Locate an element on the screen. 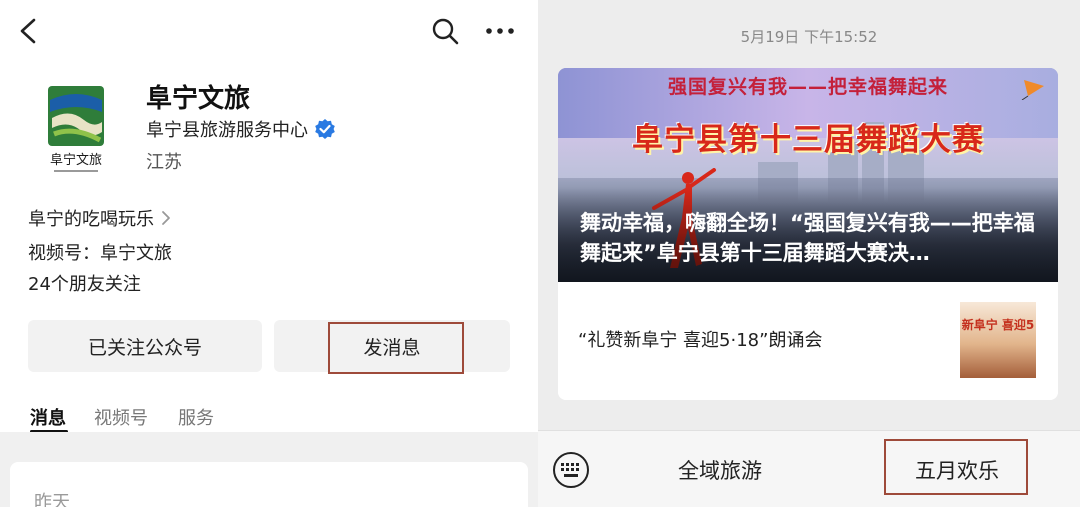 The width and height of the screenshot is (1080, 507). message-date: 昨天 is located at coordinates (52, 499).